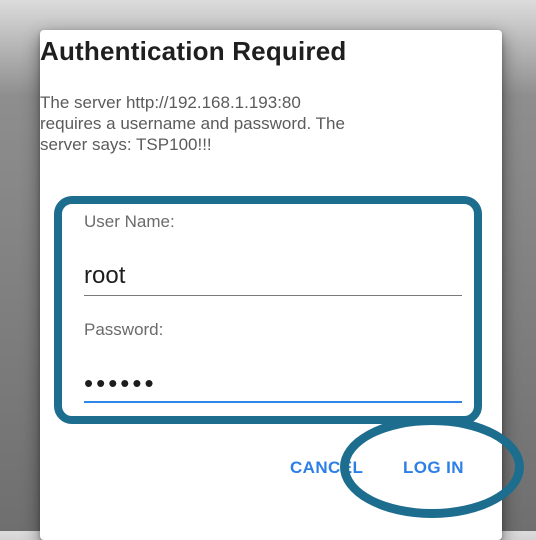 This screenshot has height=540, width=536. Describe the element at coordinates (170, 102) in the screenshot. I see `message-line: The server http://192.168.1.193:80` at that location.